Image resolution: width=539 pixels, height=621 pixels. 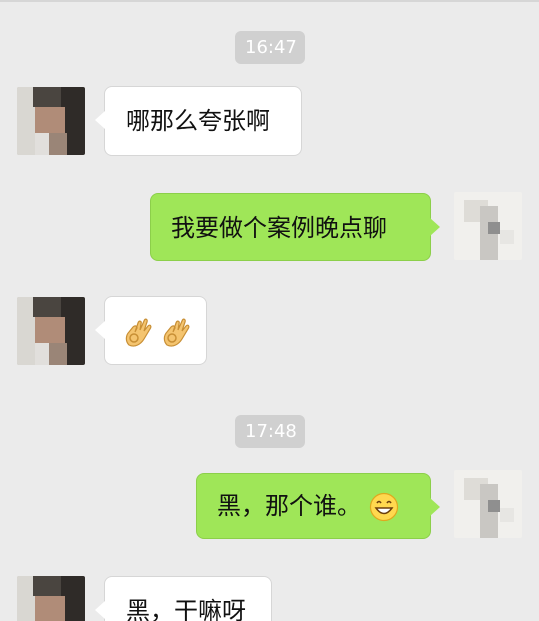 What do you see at coordinates (186, 609) in the screenshot?
I see `message-text: 黑，干嘛呀` at bounding box center [186, 609].